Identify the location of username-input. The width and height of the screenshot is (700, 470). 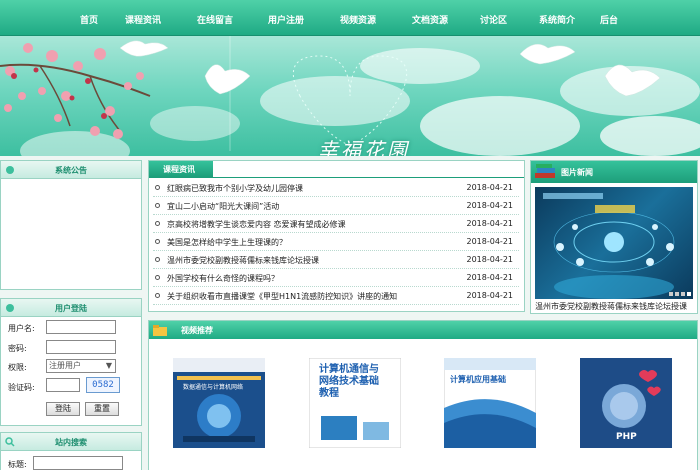
(81, 327).